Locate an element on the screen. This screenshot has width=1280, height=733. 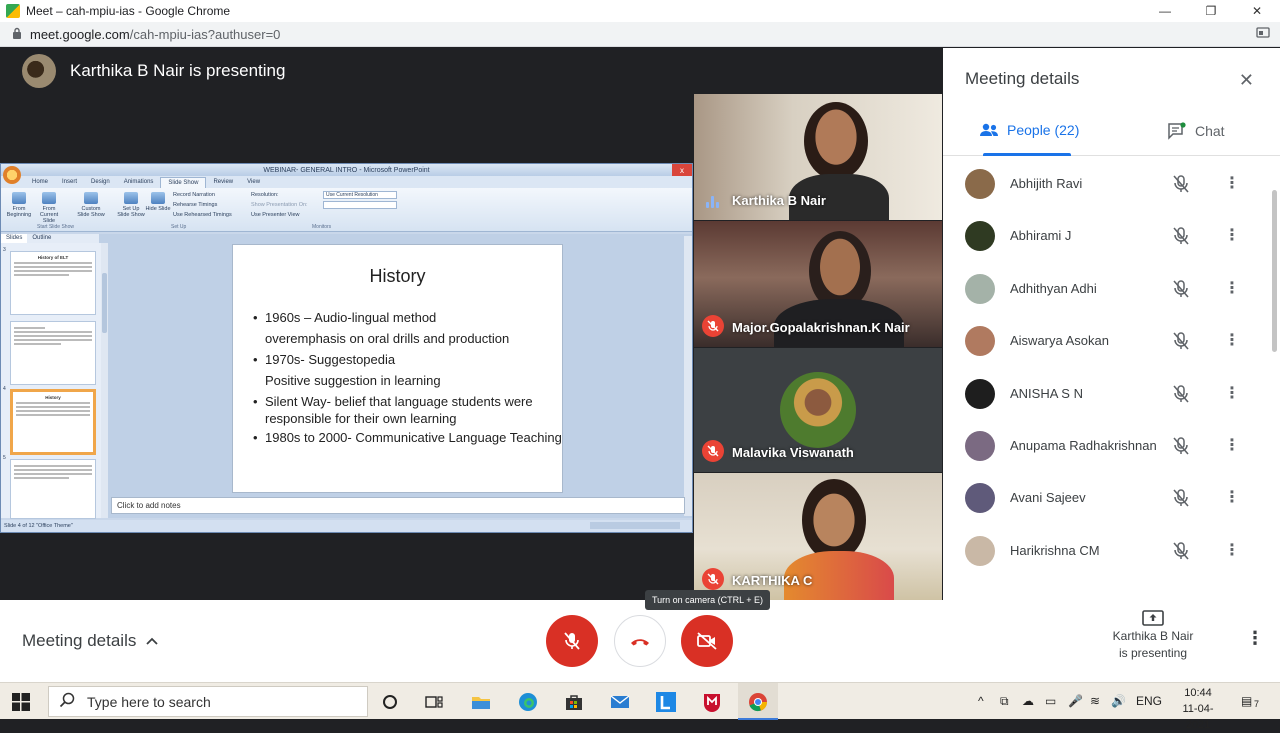
ppt-from-beginning: From Beginning is located at coordinates (19, 205).